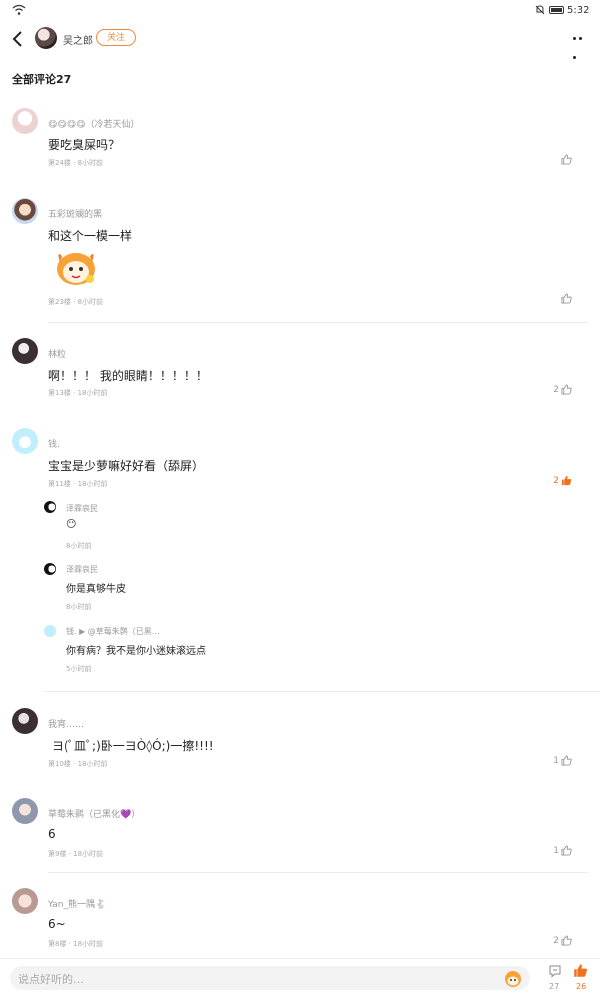 This screenshot has width=600, height=1001. Describe the element at coordinates (78, 393) in the screenshot. I see `comment-meta: 第13楼 · 18小时前` at that location.